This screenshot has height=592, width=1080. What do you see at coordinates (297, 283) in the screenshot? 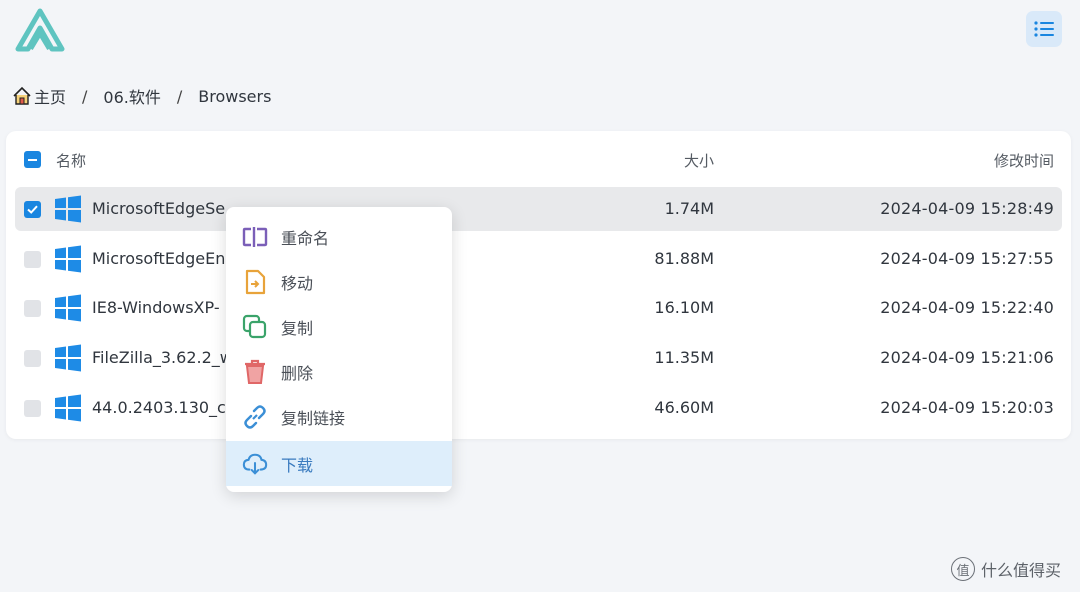
I see `menu-item-label: 移动` at bounding box center [297, 283].